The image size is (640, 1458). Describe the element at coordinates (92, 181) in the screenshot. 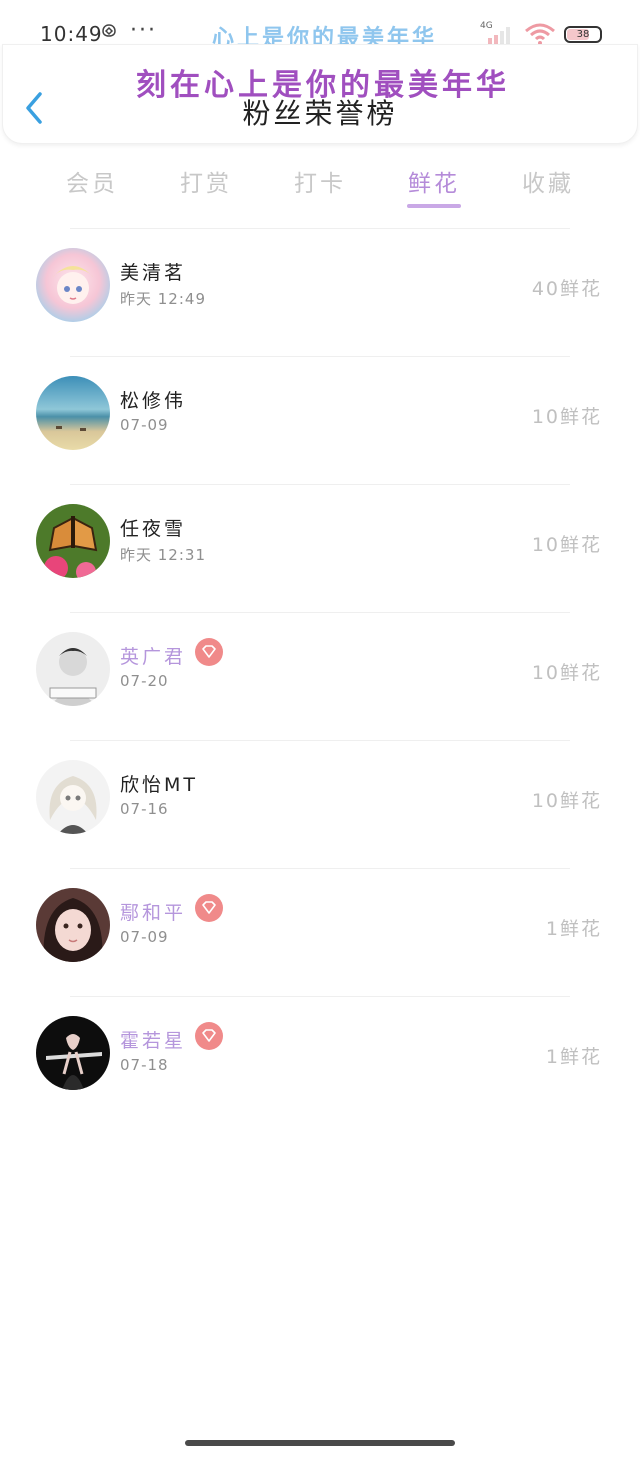

I see `tab-membership: 会员` at that location.